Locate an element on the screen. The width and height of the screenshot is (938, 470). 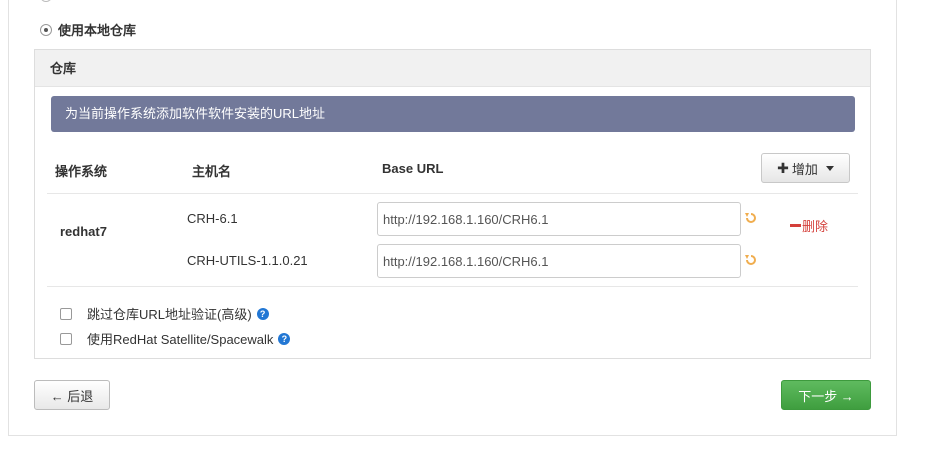
delete-label: 删除 is located at coordinates (815, 226).